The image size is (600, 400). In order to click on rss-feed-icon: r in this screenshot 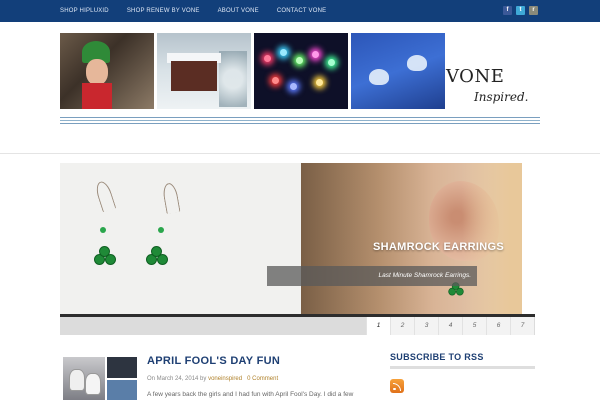, I will do `click(533, 10)`.